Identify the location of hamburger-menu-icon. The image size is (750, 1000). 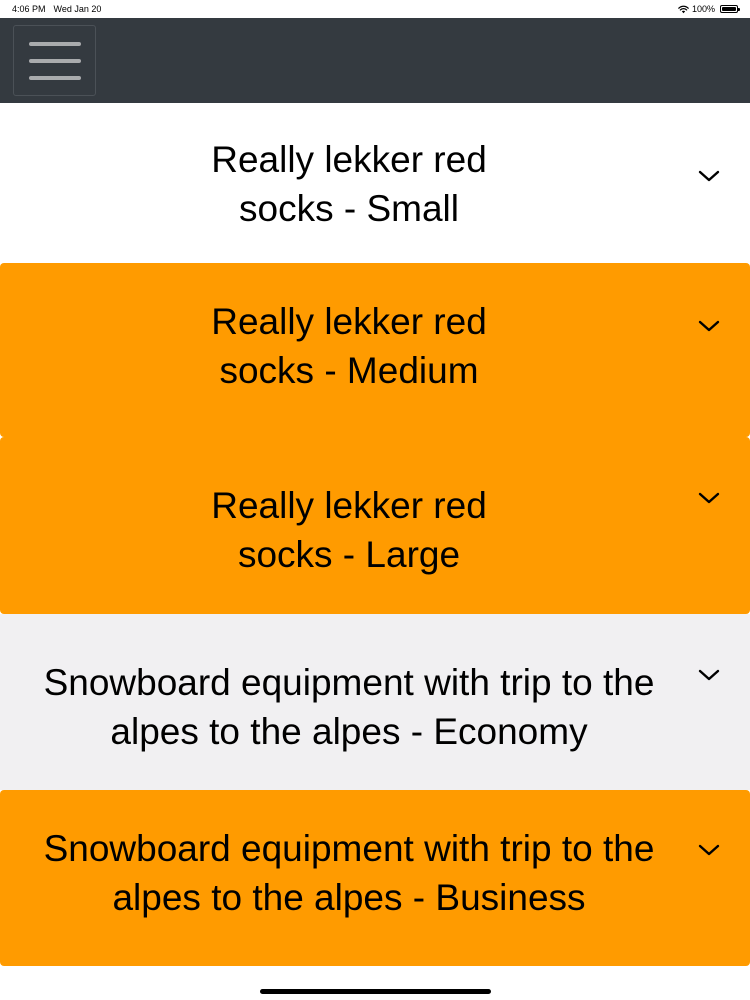
(55, 61).